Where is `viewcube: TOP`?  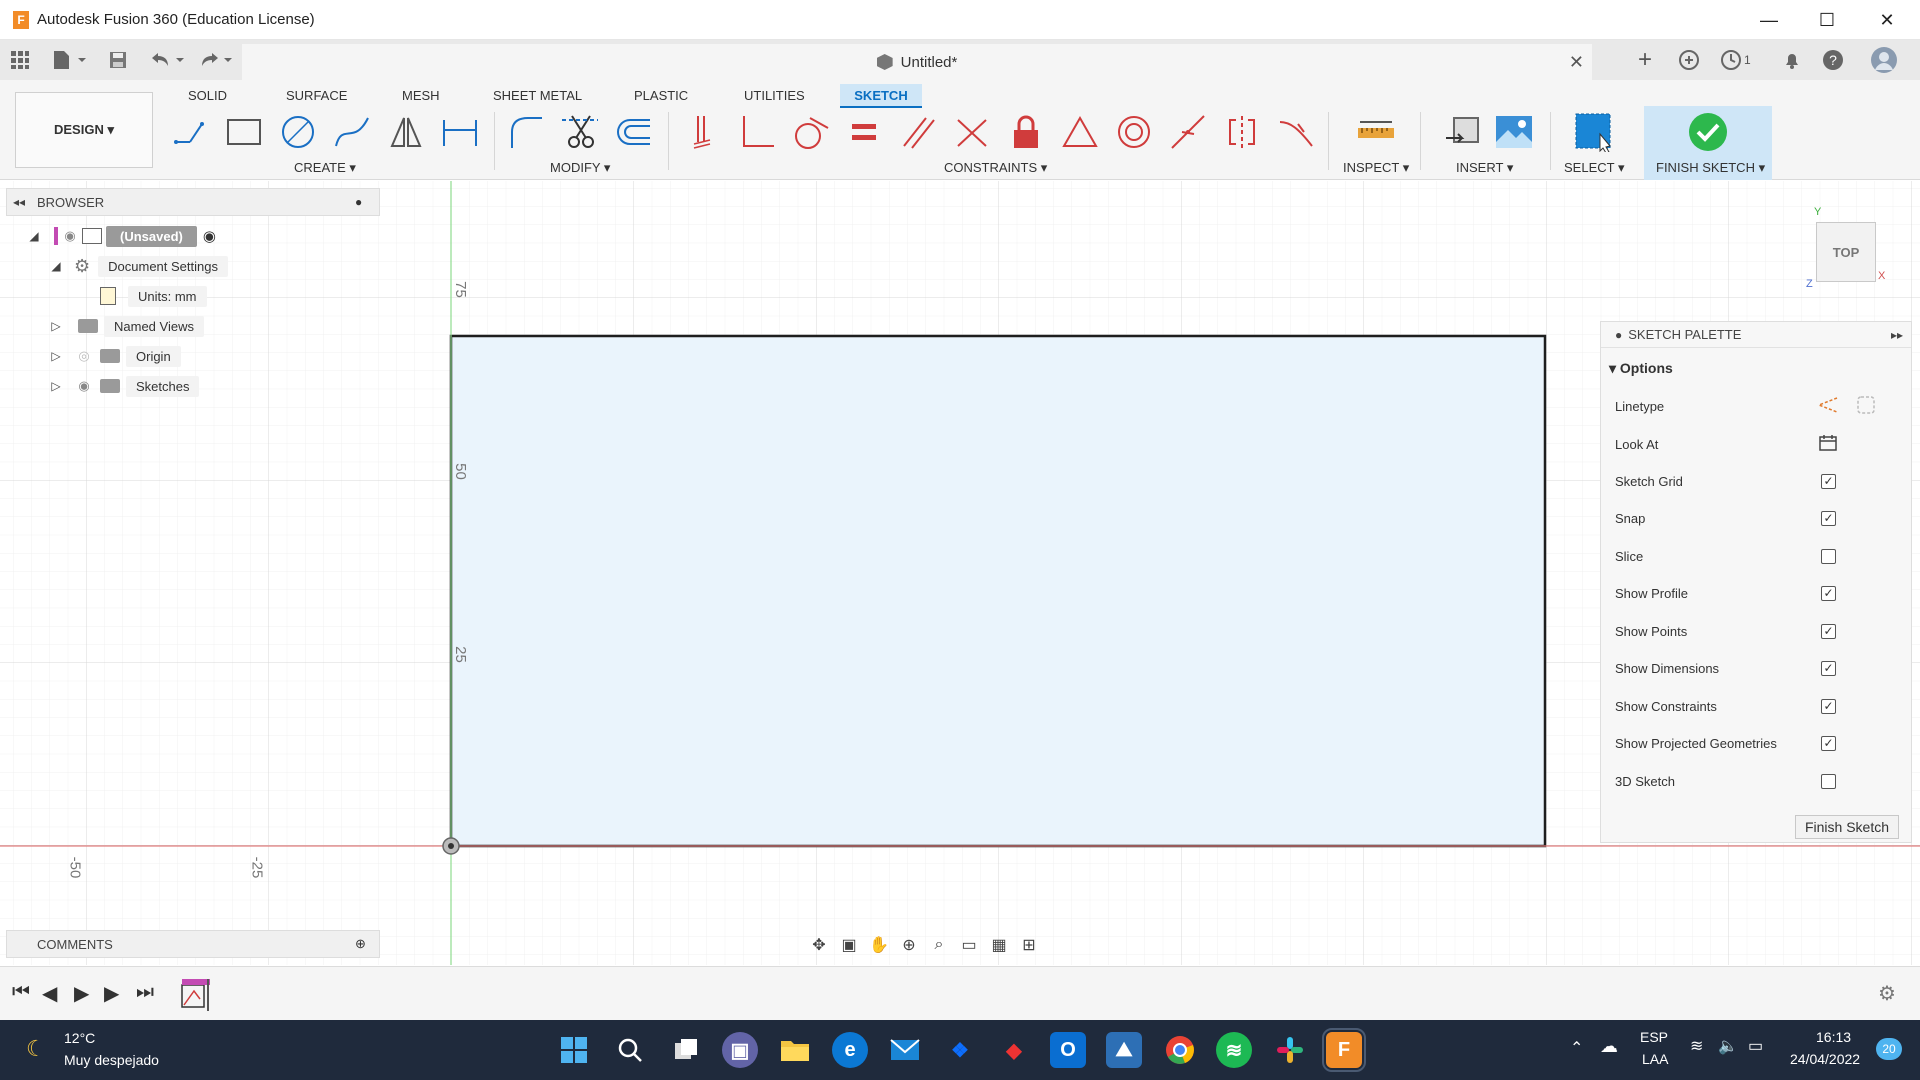
viewcube: TOP is located at coordinates (1846, 252).